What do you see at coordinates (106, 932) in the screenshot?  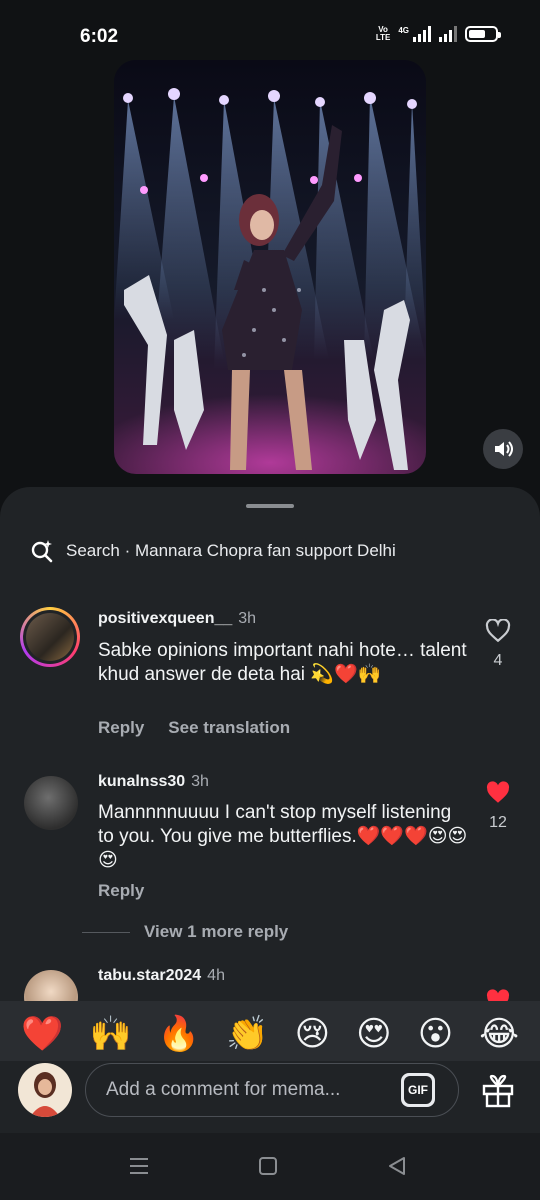 I see `divider` at bounding box center [106, 932].